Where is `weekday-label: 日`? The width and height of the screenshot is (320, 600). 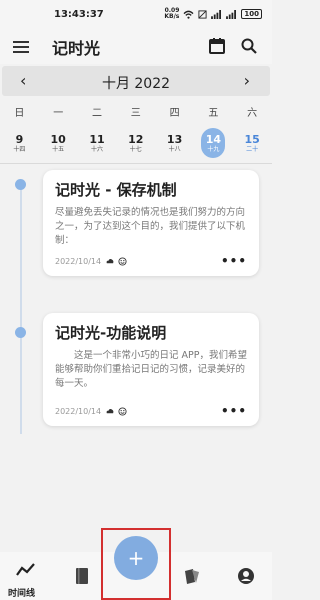 weekday-label: 日 is located at coordinates (19, 113).